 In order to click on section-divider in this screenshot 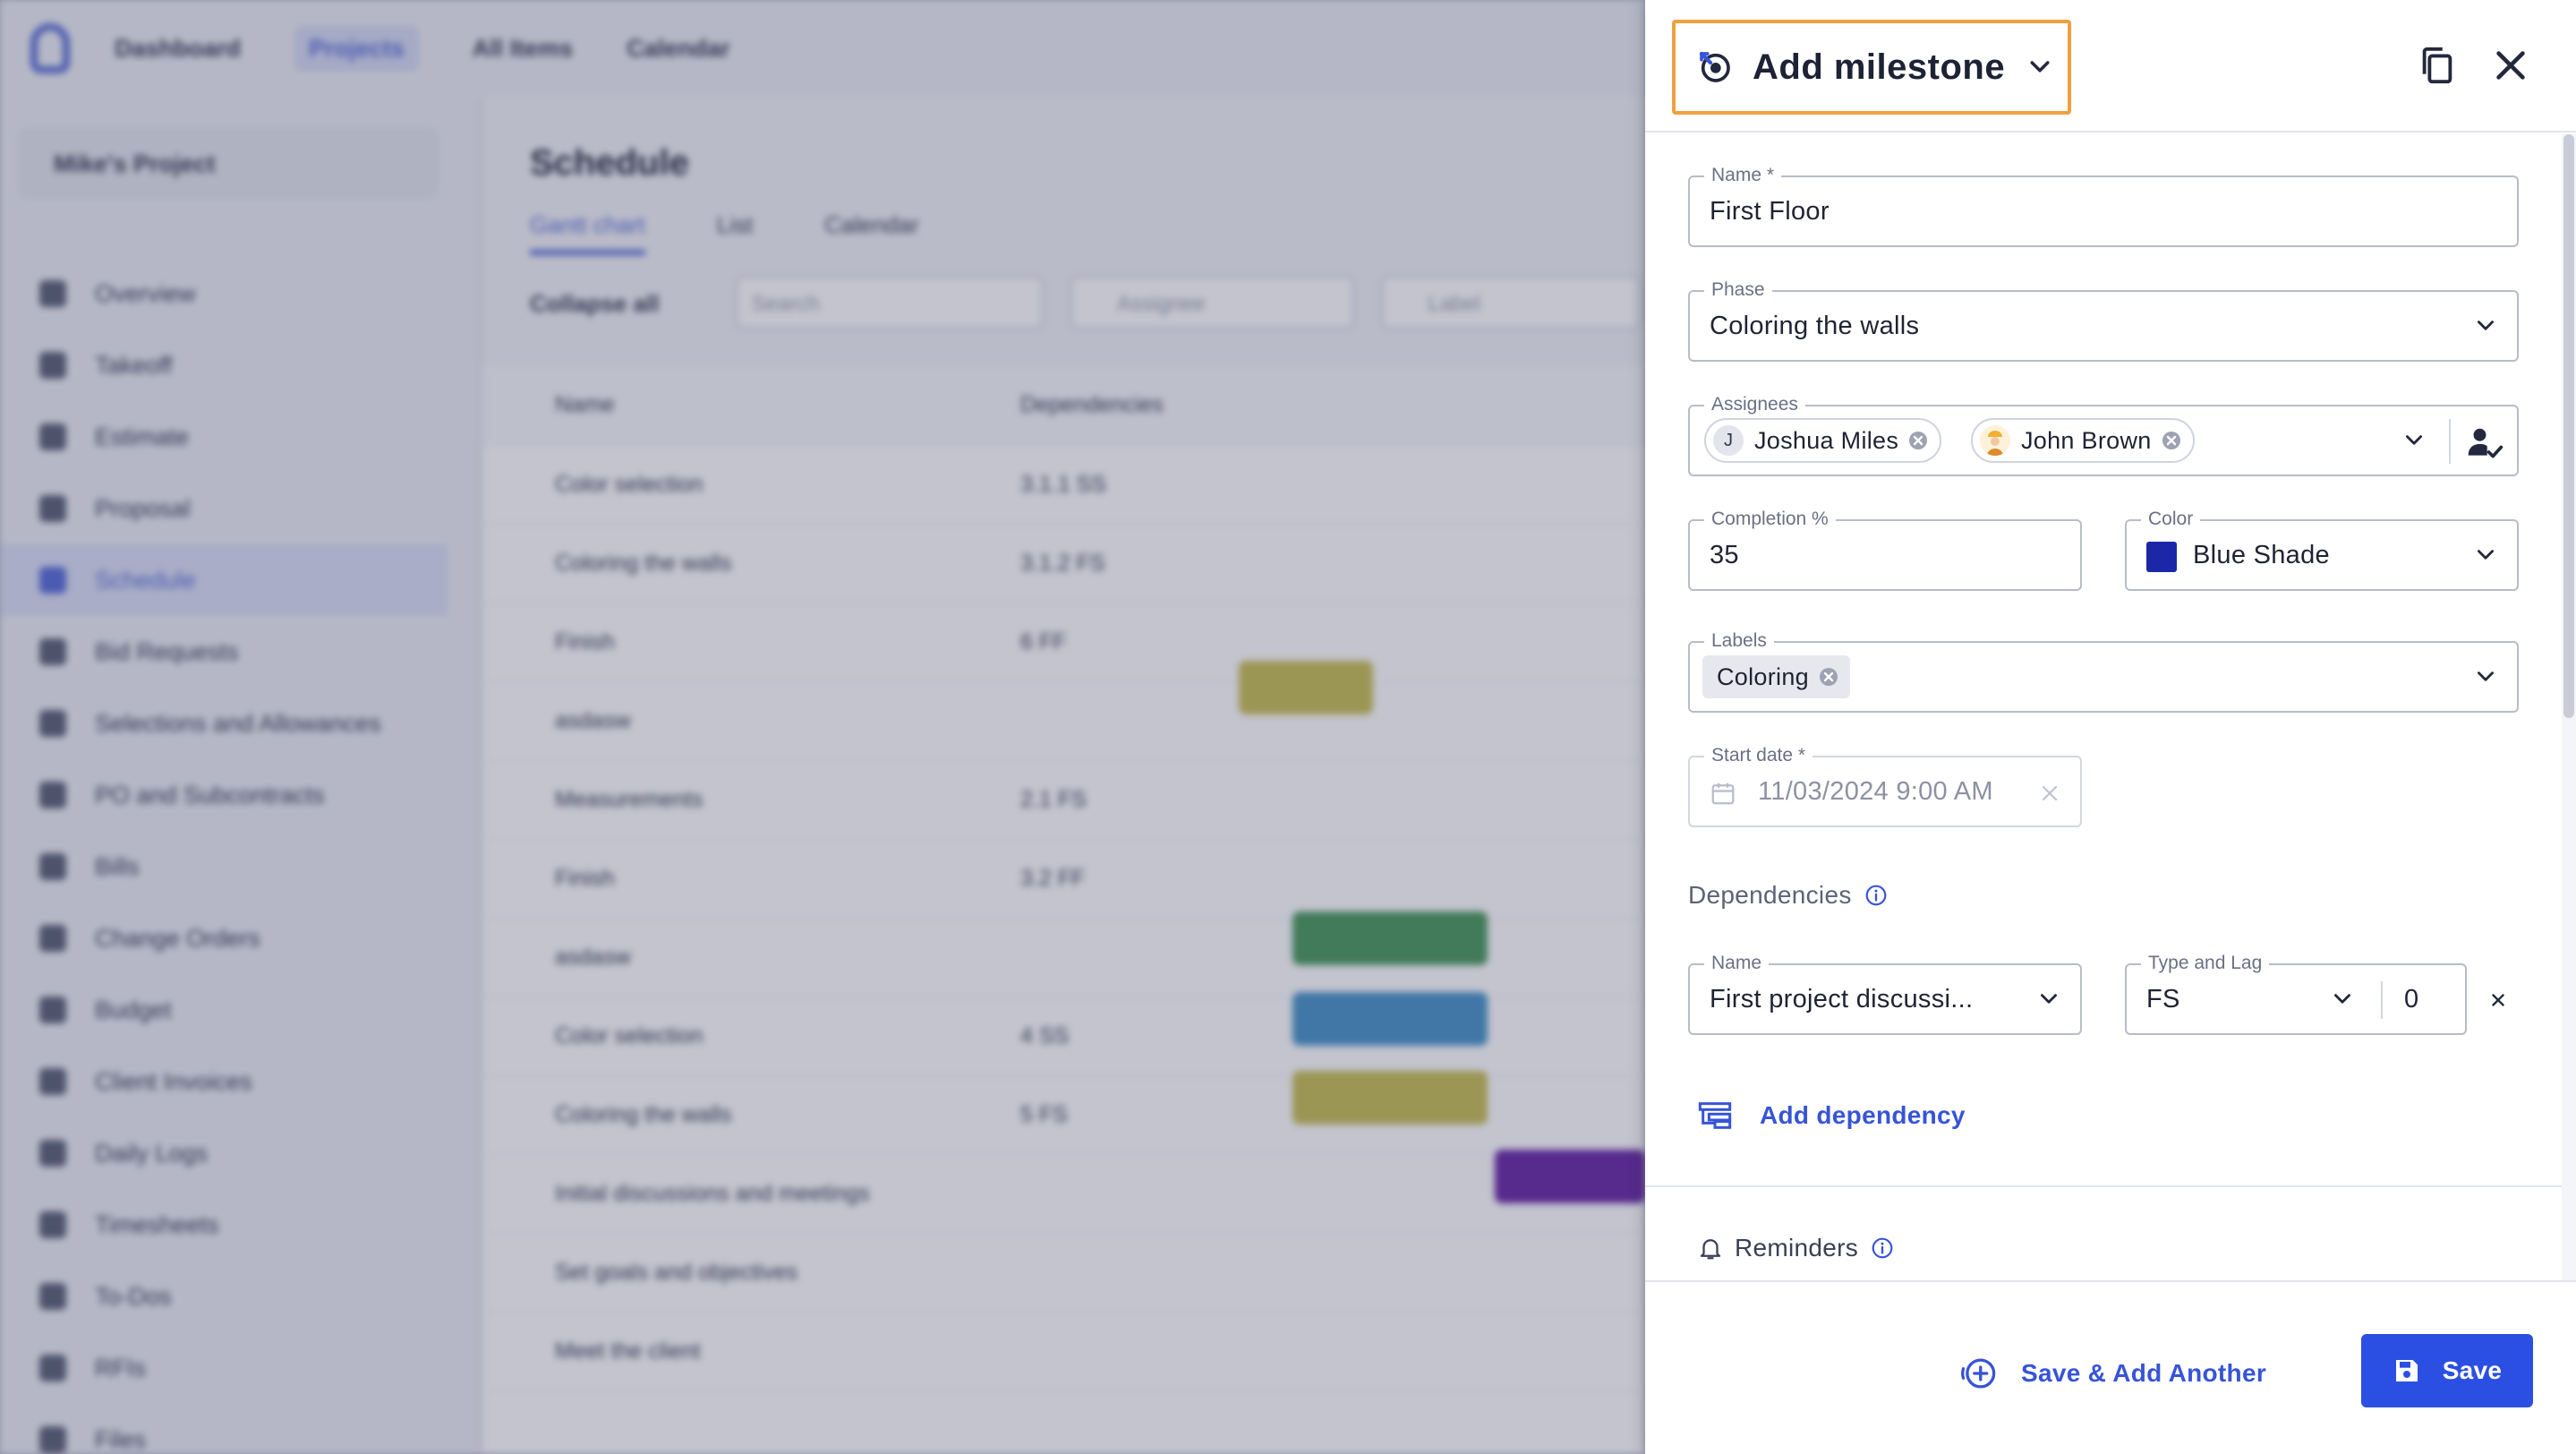, I will do `click(2103, 1186)`.